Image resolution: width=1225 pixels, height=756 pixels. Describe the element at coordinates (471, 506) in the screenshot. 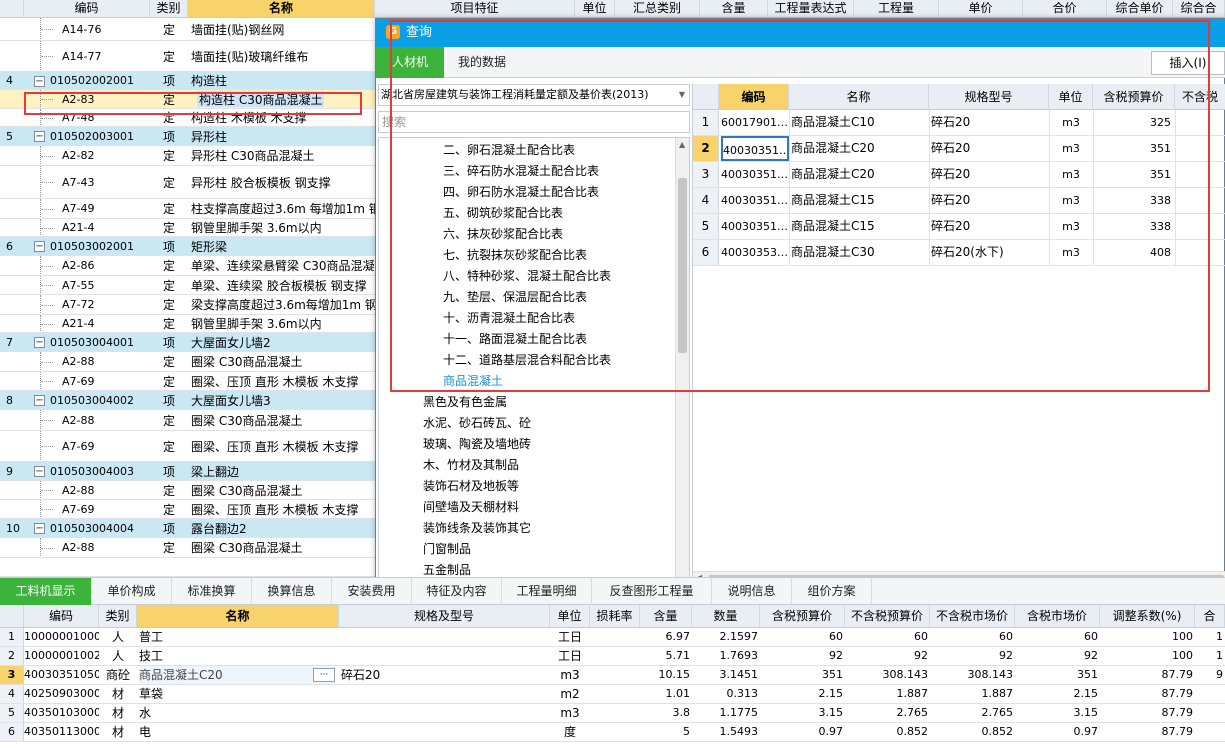

I see `tree-item-category: 间壁墙及天棚材料` at that location.